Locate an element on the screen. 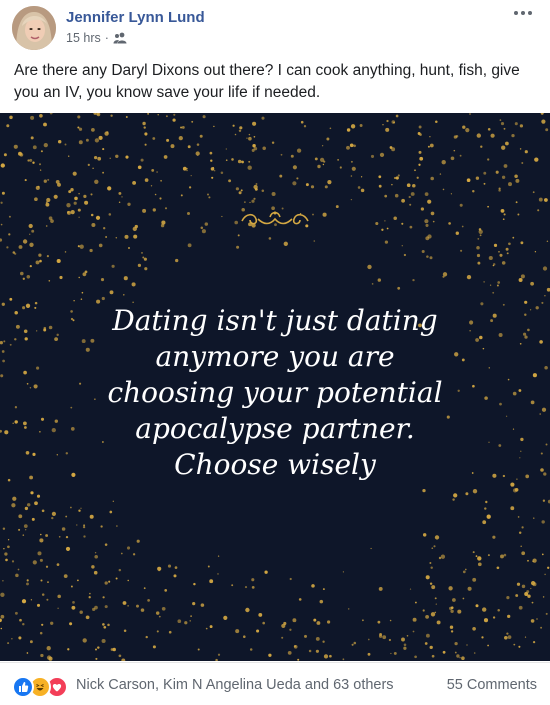 This screenshot has height=705, width=550. like-icon is located at coordinates (23, 687).